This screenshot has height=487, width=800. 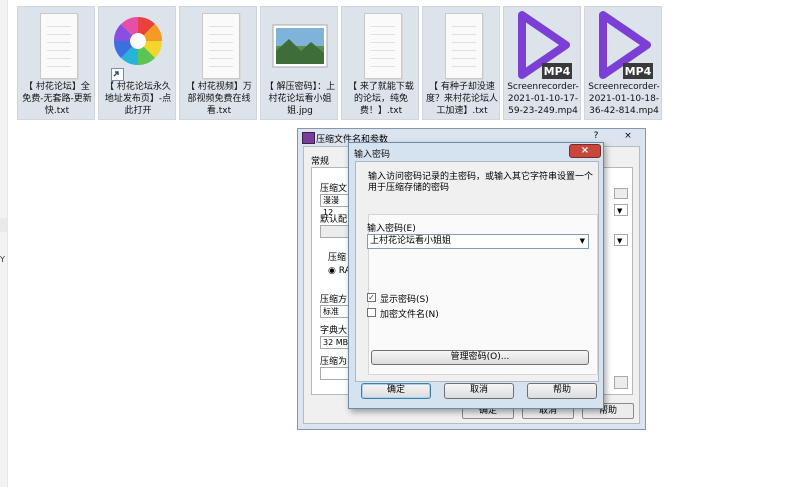 What do you see at coordinates (461, 99) in the screenshot?
I see `file-name: 【 有种子却没速度？来村花论坛人工加速】.txt` at bounding box center [461, 99].